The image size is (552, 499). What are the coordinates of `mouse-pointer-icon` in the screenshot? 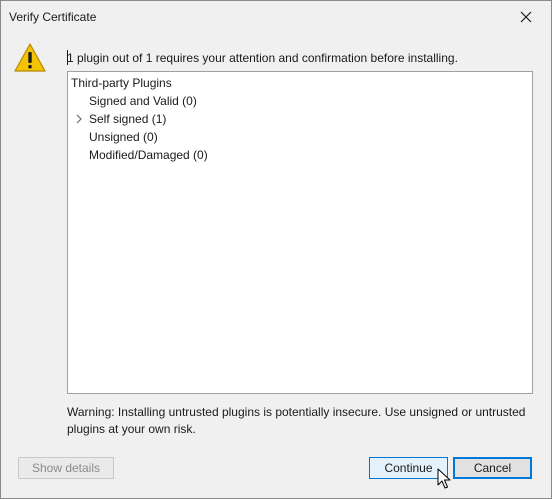 It's located at (444, 478).